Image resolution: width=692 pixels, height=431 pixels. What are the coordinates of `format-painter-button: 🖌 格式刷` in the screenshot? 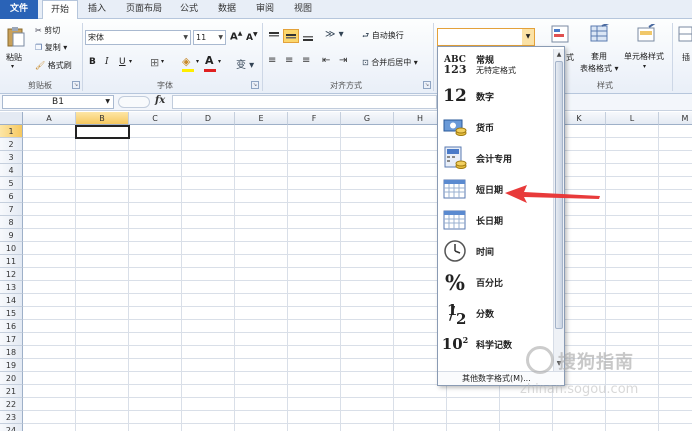 It's located at (53, 65).